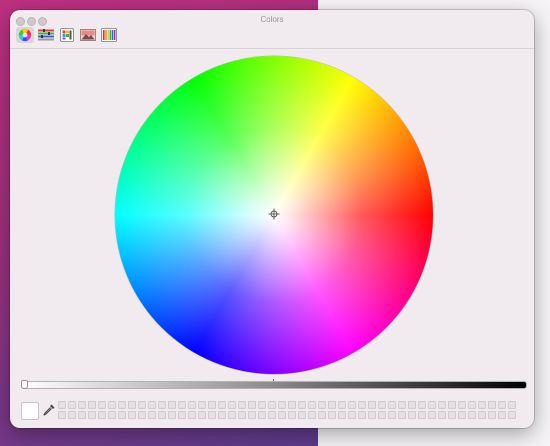 This screenshot has height=446, width=550. I want to click on tab-color-sliders, so click(46, 35).